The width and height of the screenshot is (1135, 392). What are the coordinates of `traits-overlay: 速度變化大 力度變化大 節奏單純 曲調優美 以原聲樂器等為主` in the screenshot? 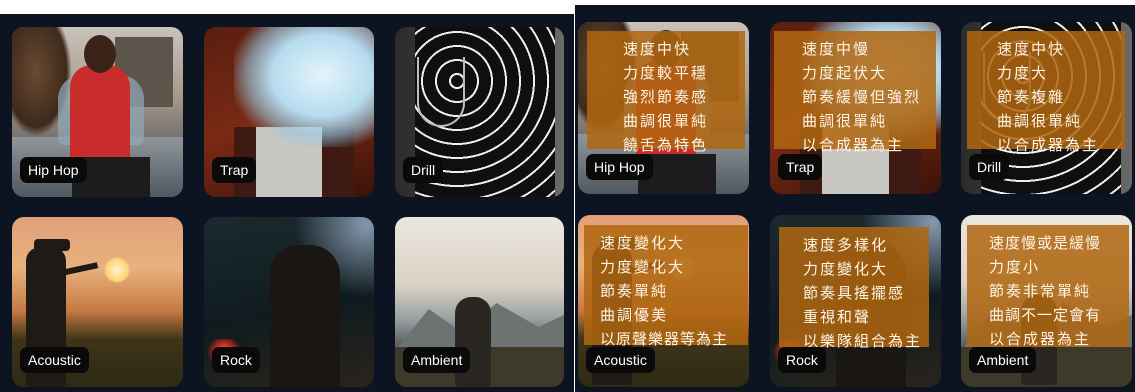 It's located at (666, 286).